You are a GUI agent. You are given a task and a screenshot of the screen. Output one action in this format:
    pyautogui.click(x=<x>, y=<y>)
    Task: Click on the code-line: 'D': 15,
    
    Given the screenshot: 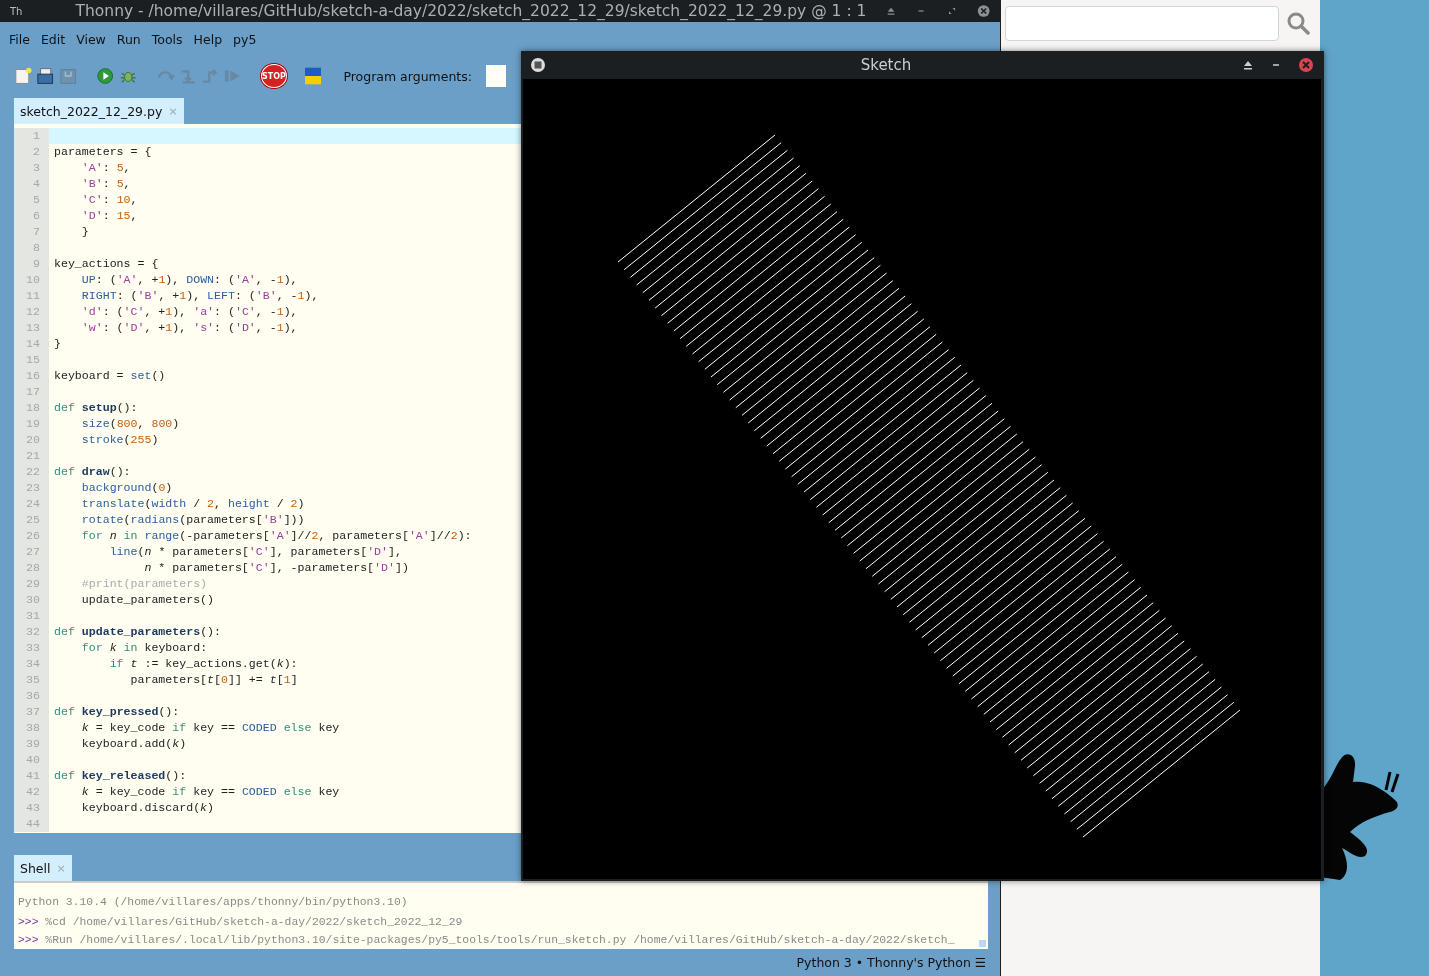 What is the action you would take?
    pyautogui.click(x=109, y=216)
    